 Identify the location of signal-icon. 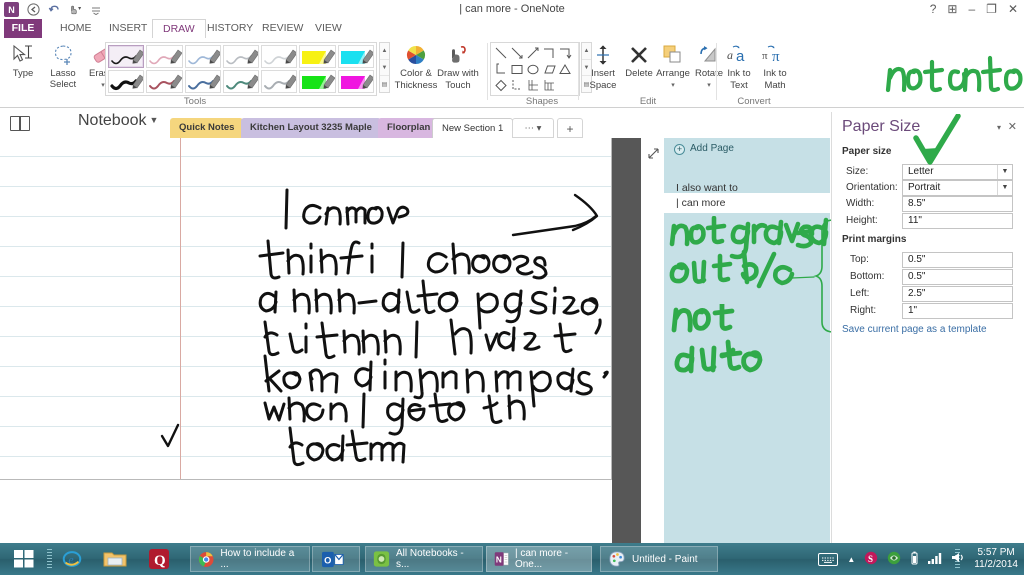
(935, 559).